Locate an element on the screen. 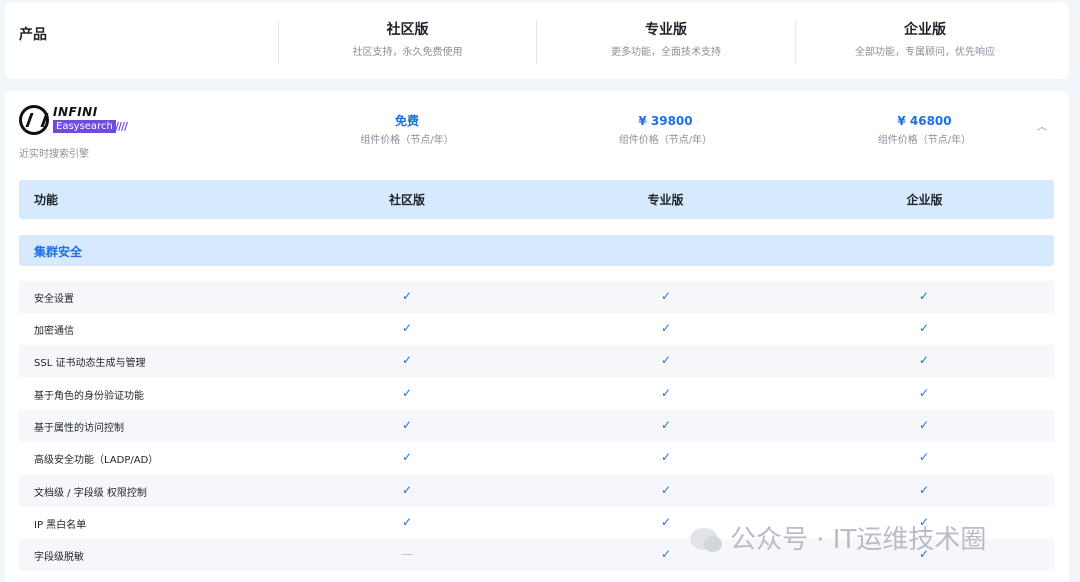  edition-name: 专业版 is located at coordinates (666, 30).